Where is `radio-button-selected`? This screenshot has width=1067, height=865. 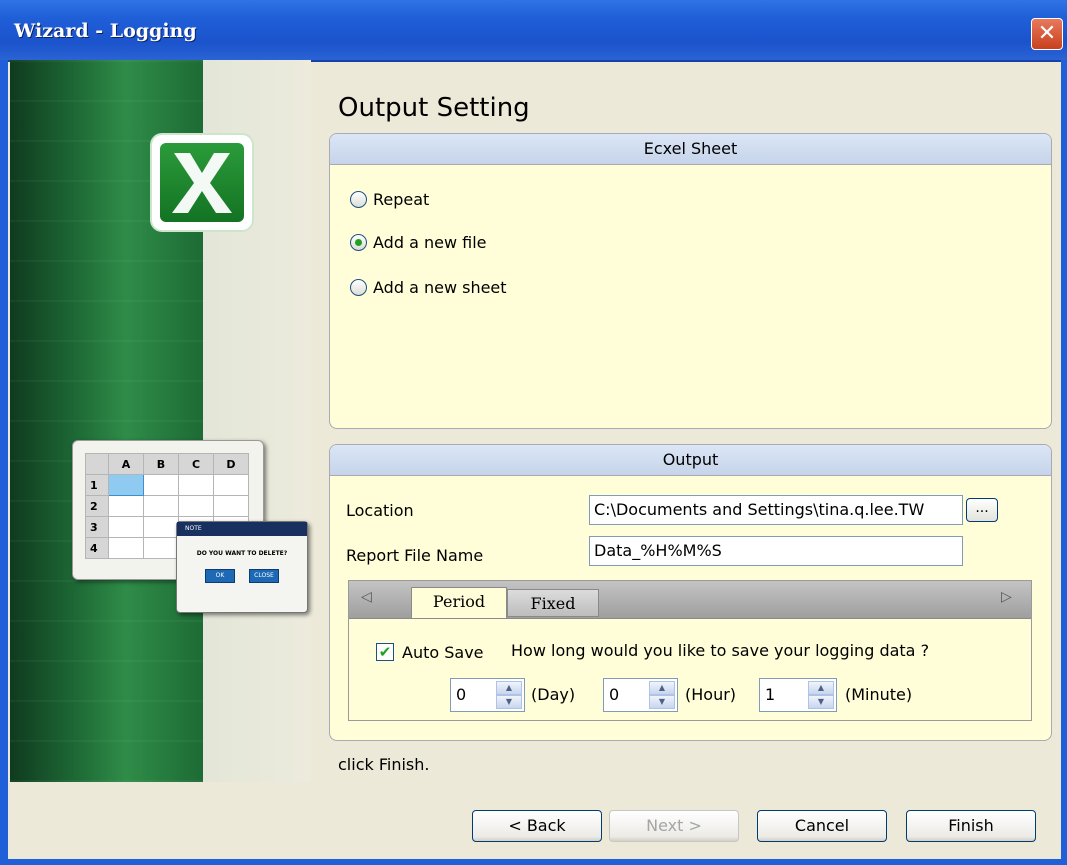 radio-button-selected is located at coordinates (358, 242).